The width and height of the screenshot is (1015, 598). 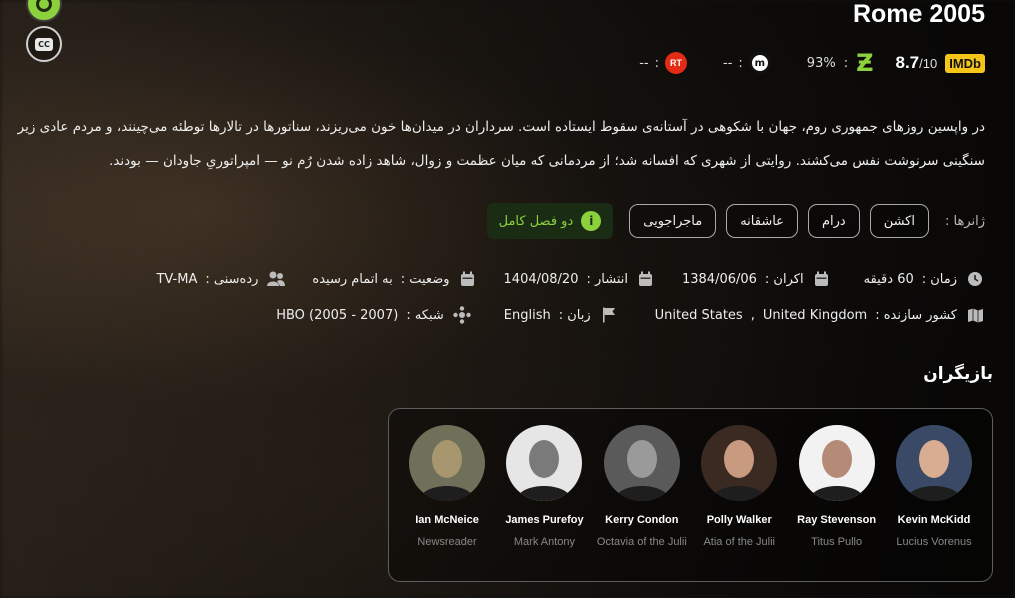 I want to click on season-count-badge: i دو فصل کامل, so click(x=550, y=221).